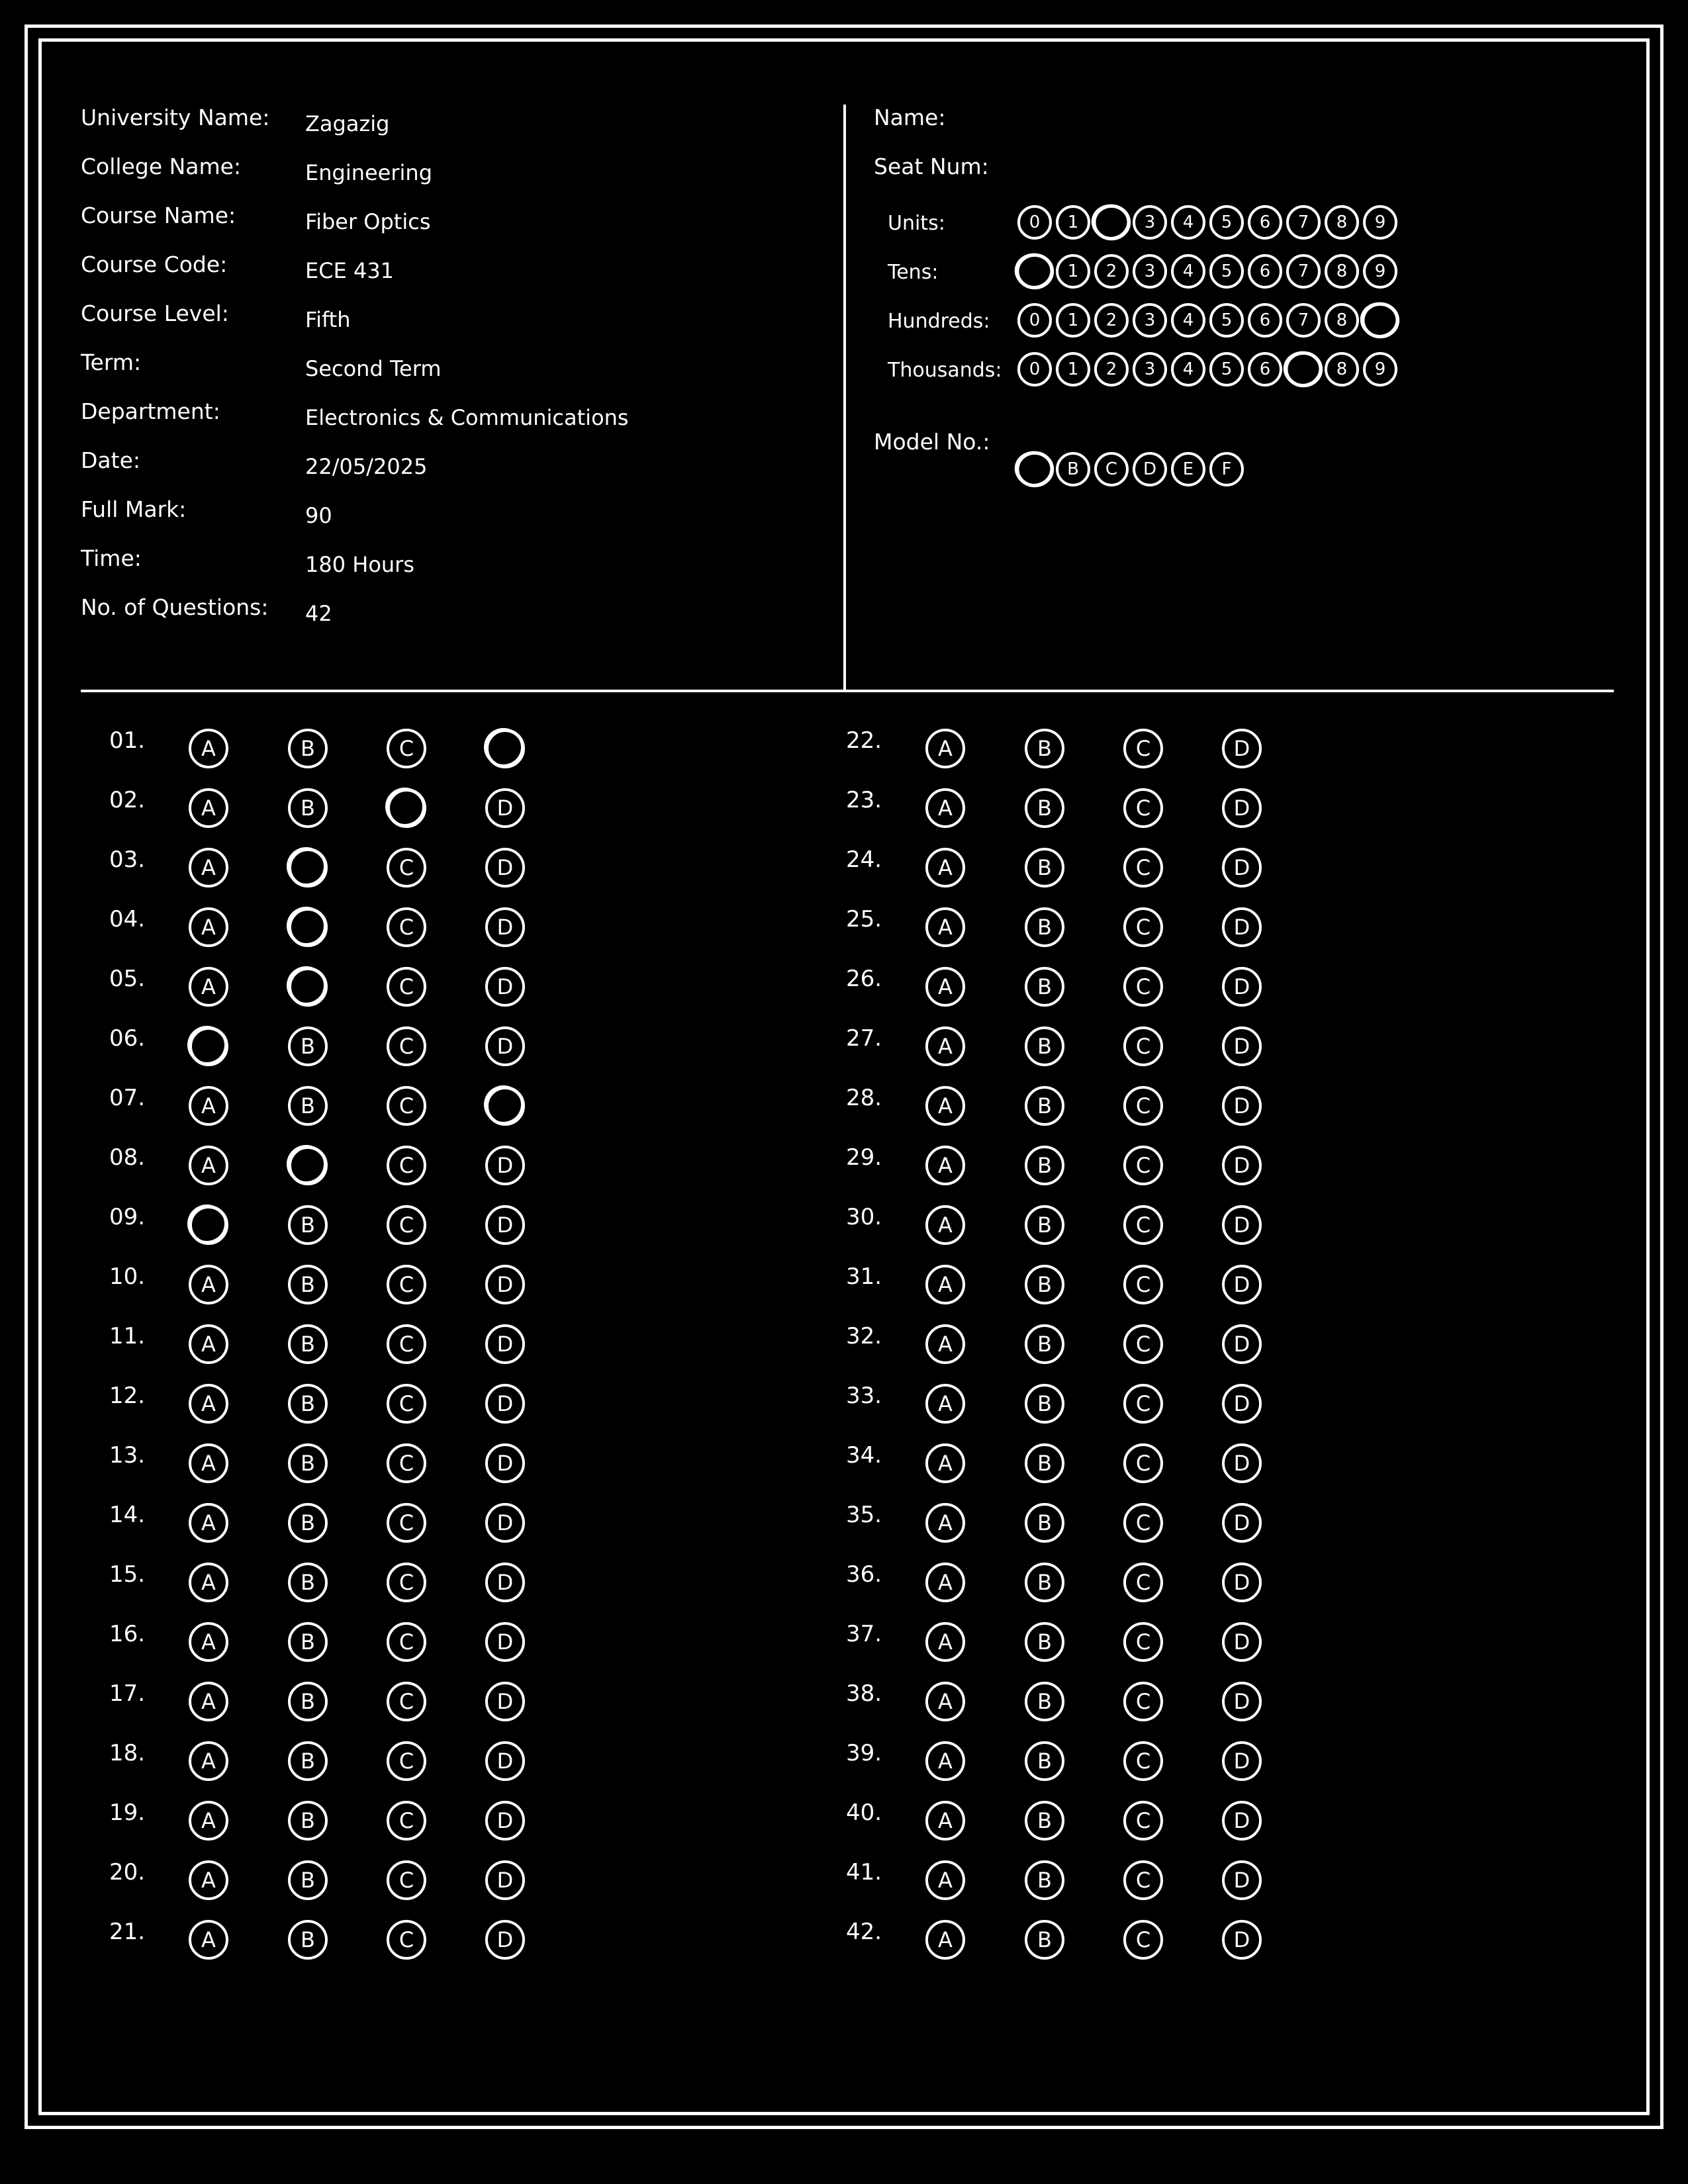 The width and height of the screenshot is (1688, 2184). What do you see at coordinates (1265, 320) in the screenshot?
I see `seat-digit-bubble: 6` at bounding box center [1265, 320].